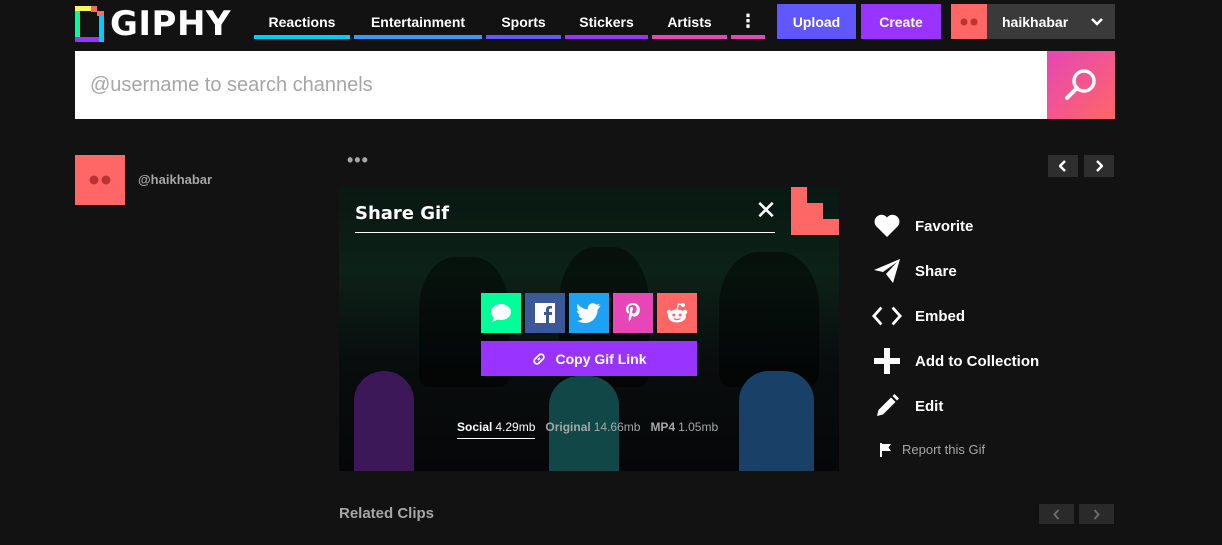  I want to click on size-option-social: Social 4.29mb, so click(496, 429).